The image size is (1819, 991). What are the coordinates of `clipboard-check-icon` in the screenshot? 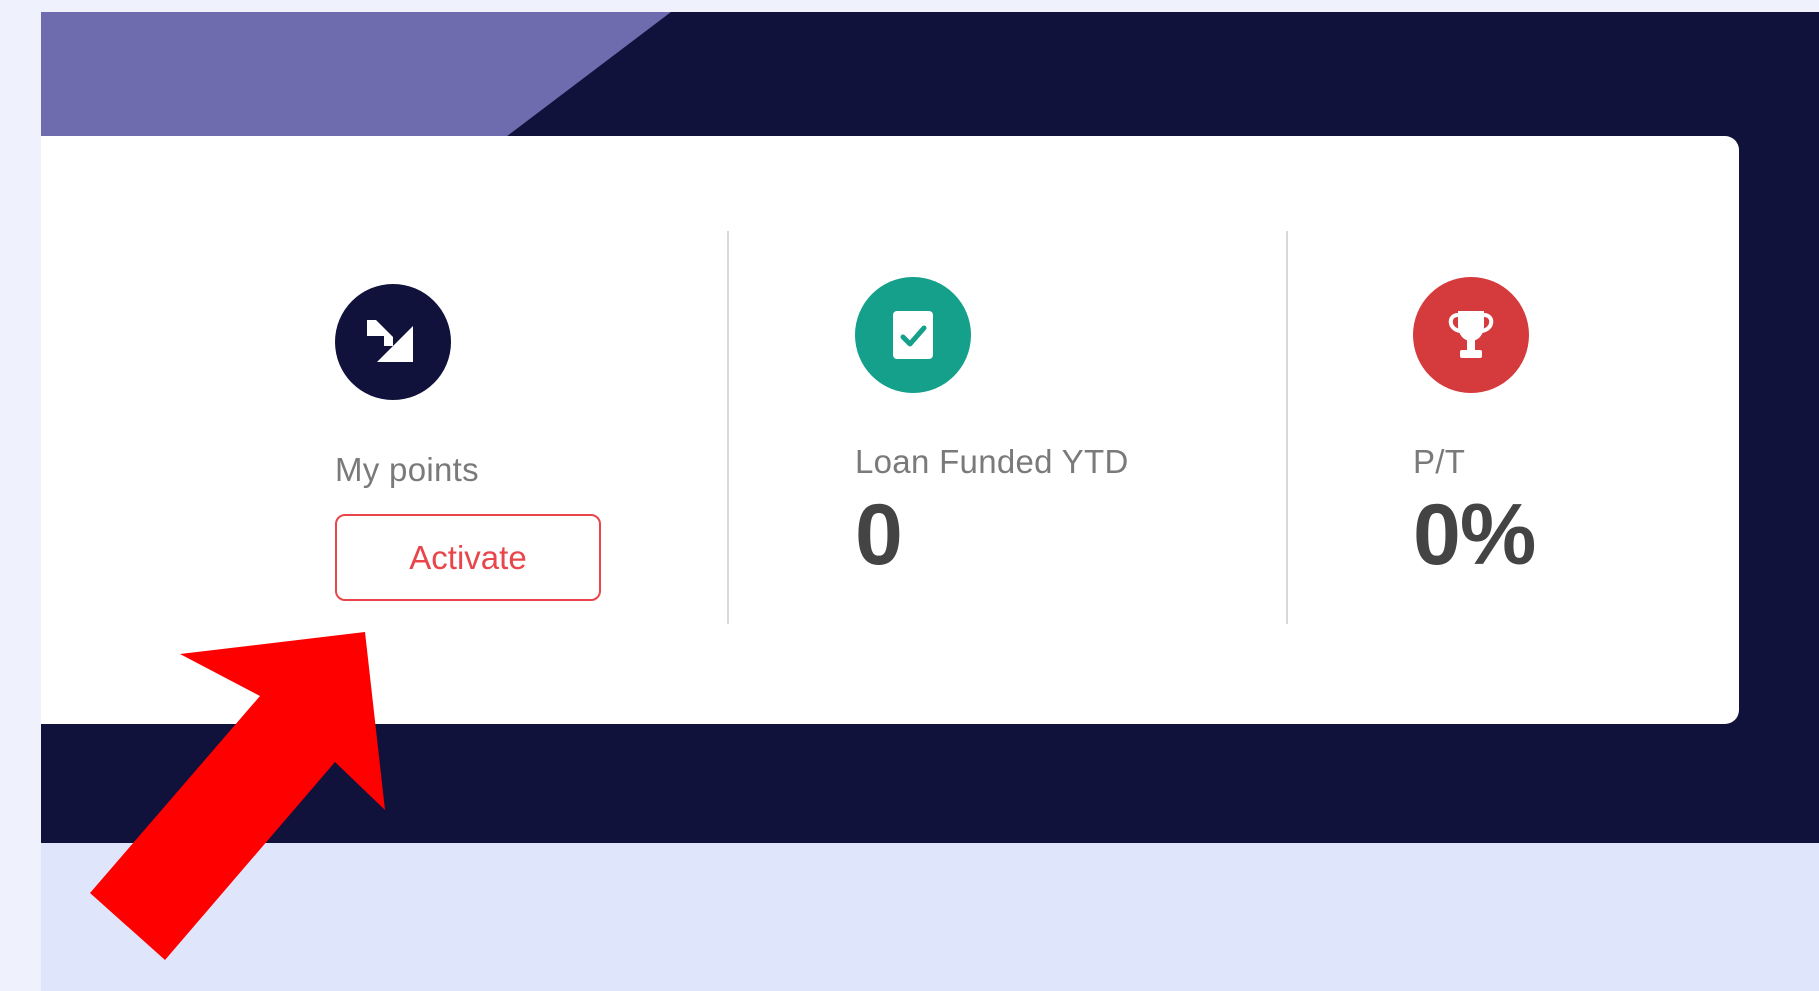 It's located at (913, 335).